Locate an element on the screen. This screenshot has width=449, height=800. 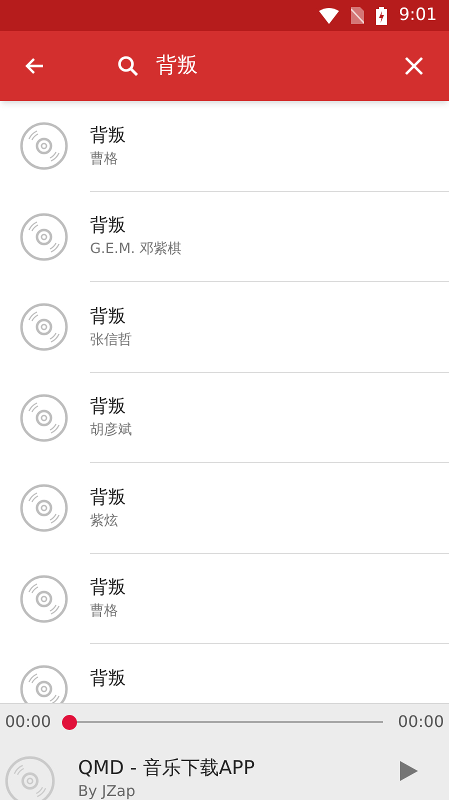
song-row: 背叛 紫炫 is located at coordinates (224, 508).